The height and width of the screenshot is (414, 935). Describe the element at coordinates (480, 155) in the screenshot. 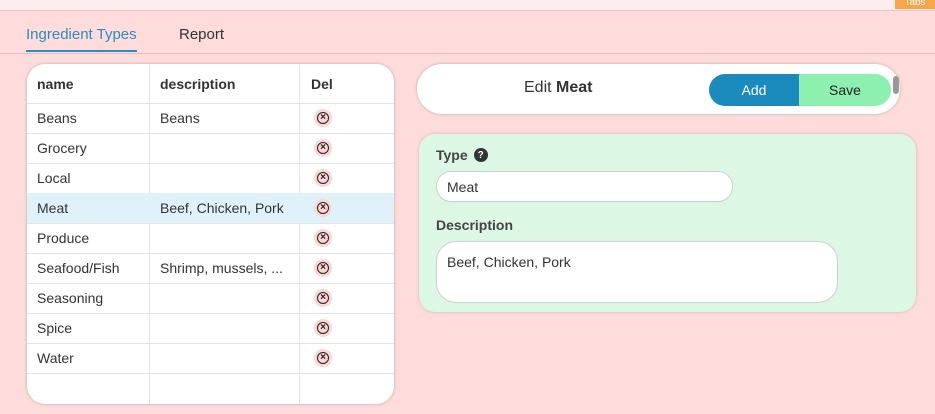

I see `question-circle-icon: ?` at that location.